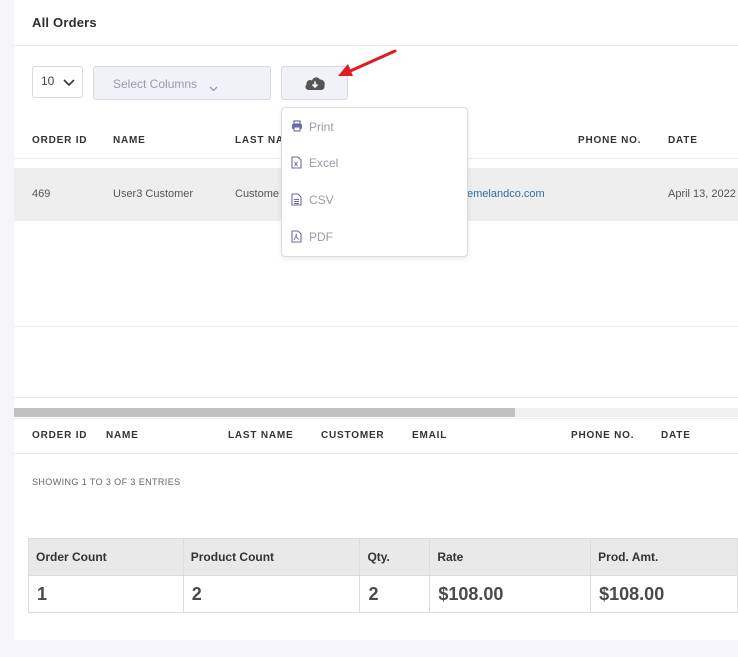 This screenshot has height=657, width=738. What do you see at coordinates (106, 482) in the screenshot?
I see `entries-info: SHOWING 1 TO 3 OF 3 ENTRIES` at bounding box center [106, 482].